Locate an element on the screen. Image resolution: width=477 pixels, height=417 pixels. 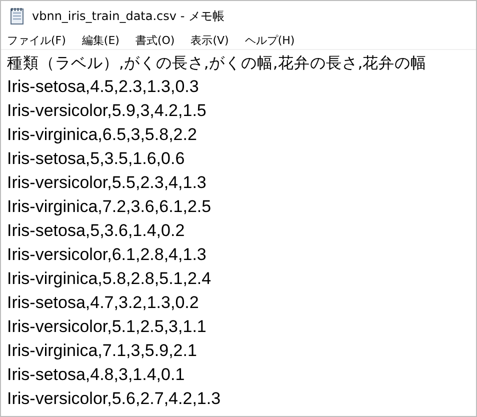
text-line: Iris-virginica,7.2,3.6,6.1,2.5 is located at coordinates (109, 207).